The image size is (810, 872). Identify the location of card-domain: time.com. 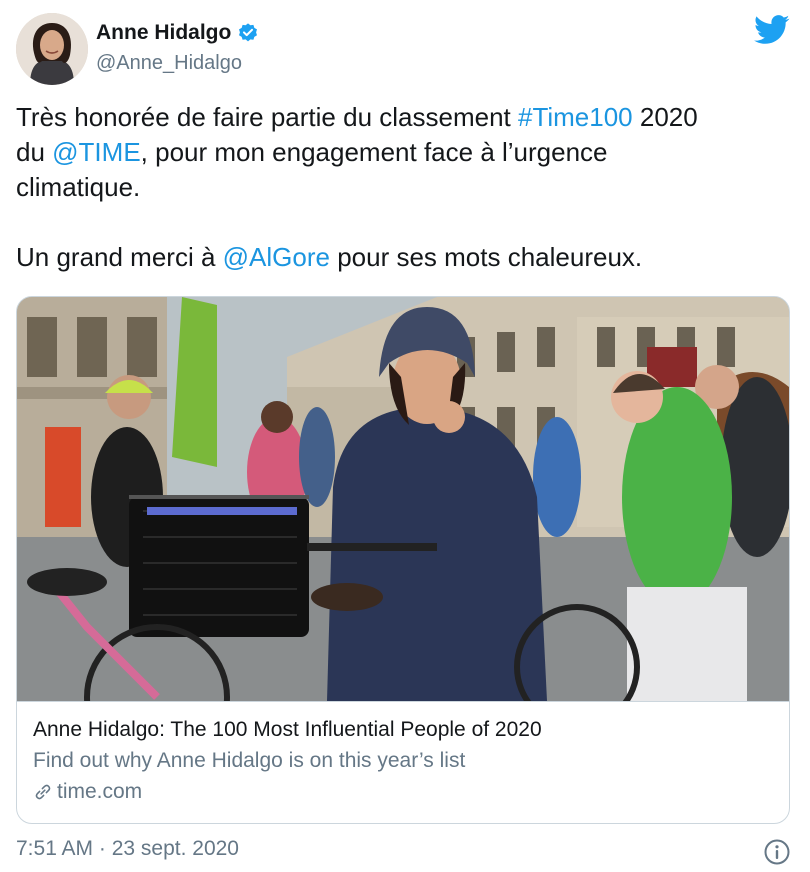
(403, 792).